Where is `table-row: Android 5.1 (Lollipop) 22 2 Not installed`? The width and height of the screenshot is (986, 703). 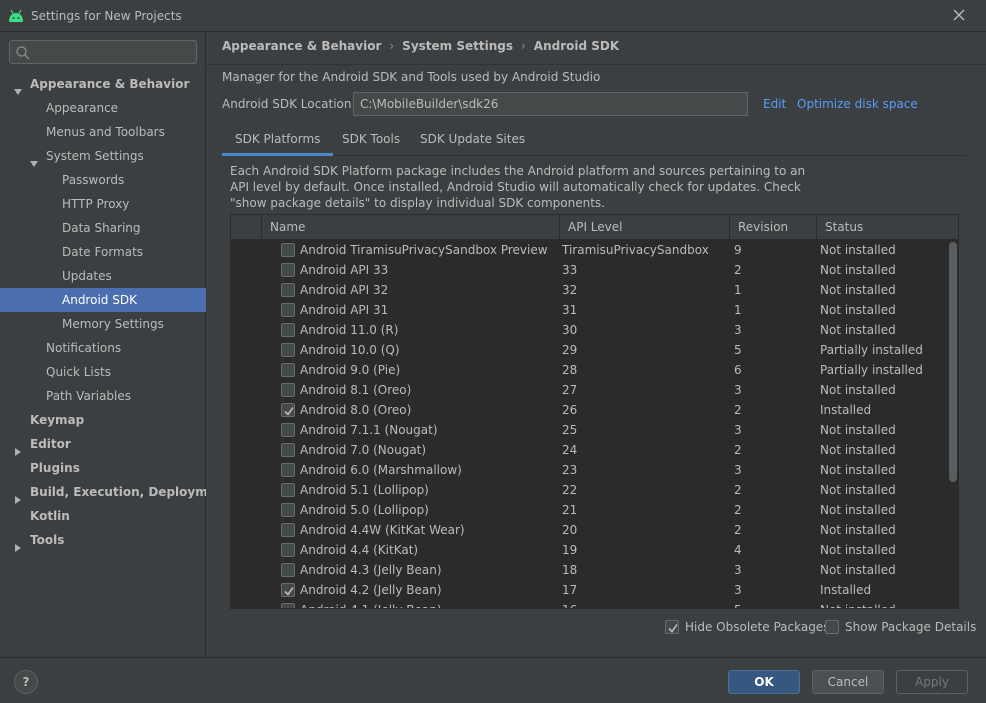
table-row: Android 5.1 (Lollipop) 22 2 Not installed is located at coordinates (589, 490).